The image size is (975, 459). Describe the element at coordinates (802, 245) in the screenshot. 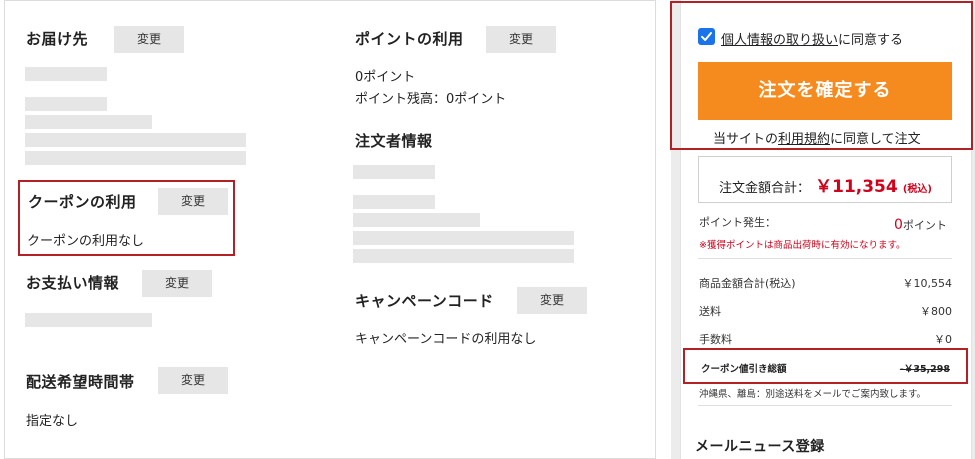

I see `points-note: ※獲得ポイントは商品出荷時に有効になります。` at that location.